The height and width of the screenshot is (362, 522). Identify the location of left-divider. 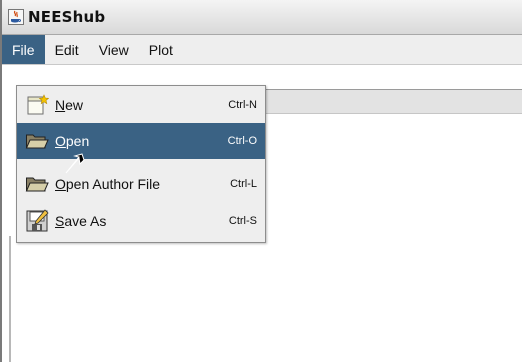
(10, 299).